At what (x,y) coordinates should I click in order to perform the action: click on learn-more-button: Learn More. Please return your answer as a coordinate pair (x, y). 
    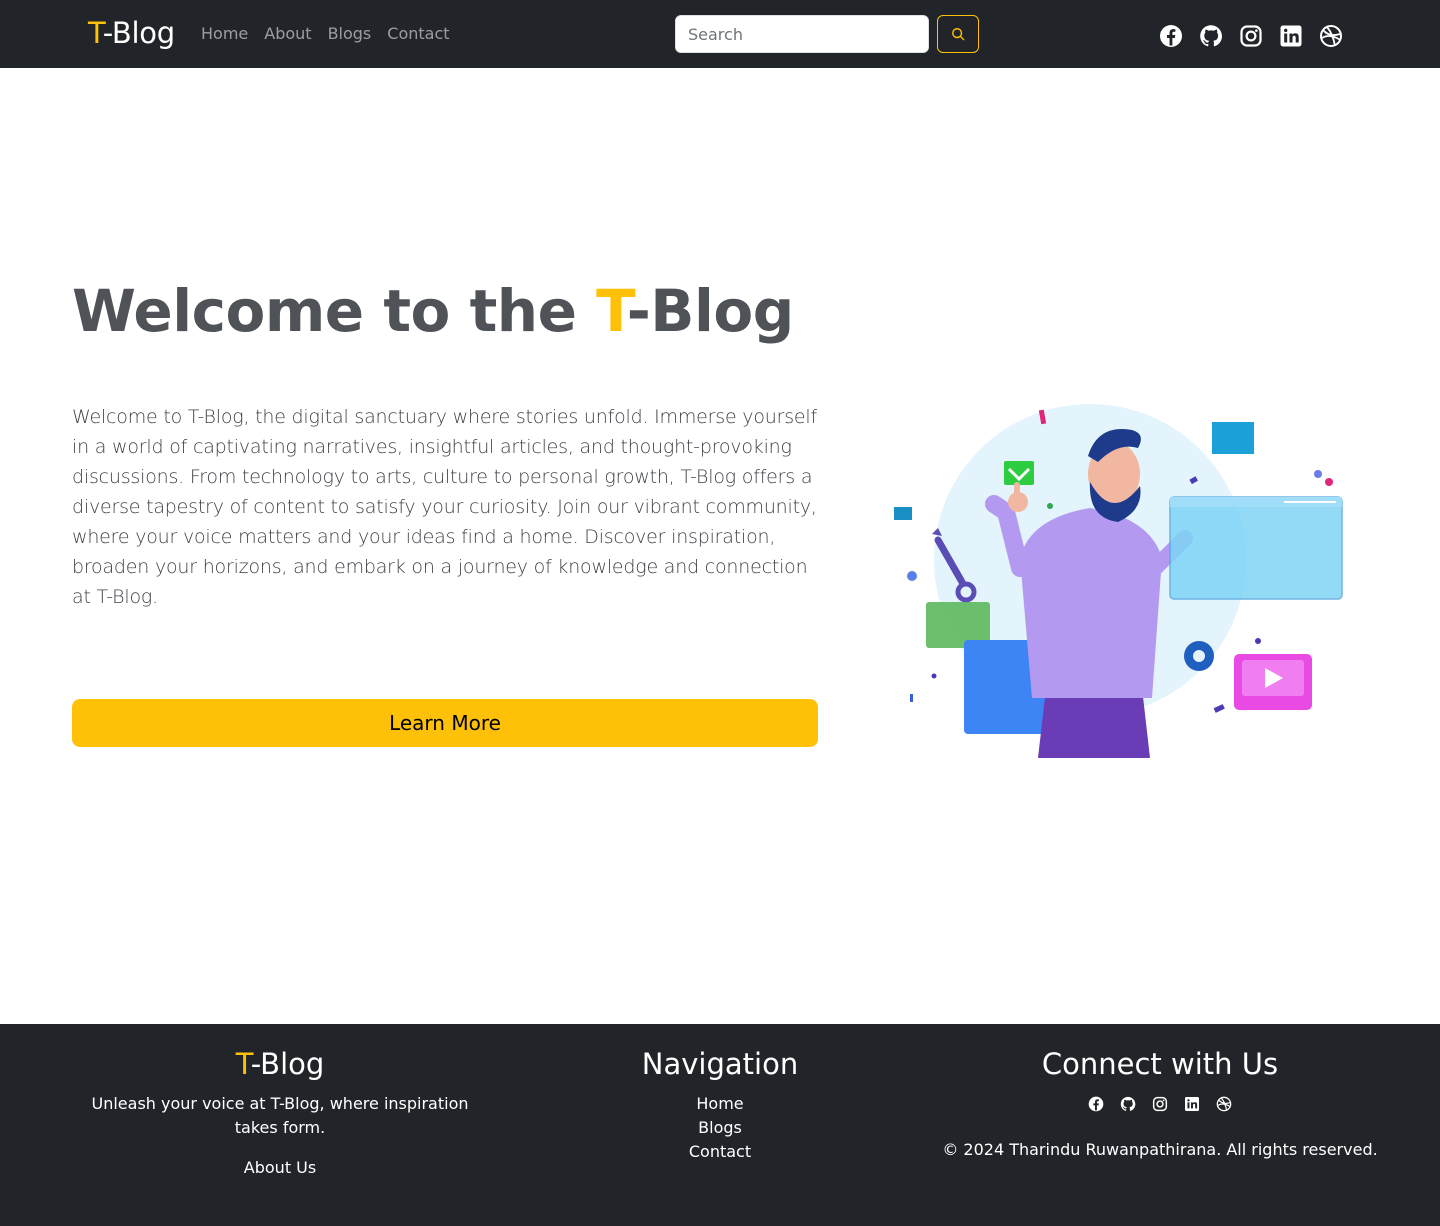
    Looking at the image, I should click on (445, 723).